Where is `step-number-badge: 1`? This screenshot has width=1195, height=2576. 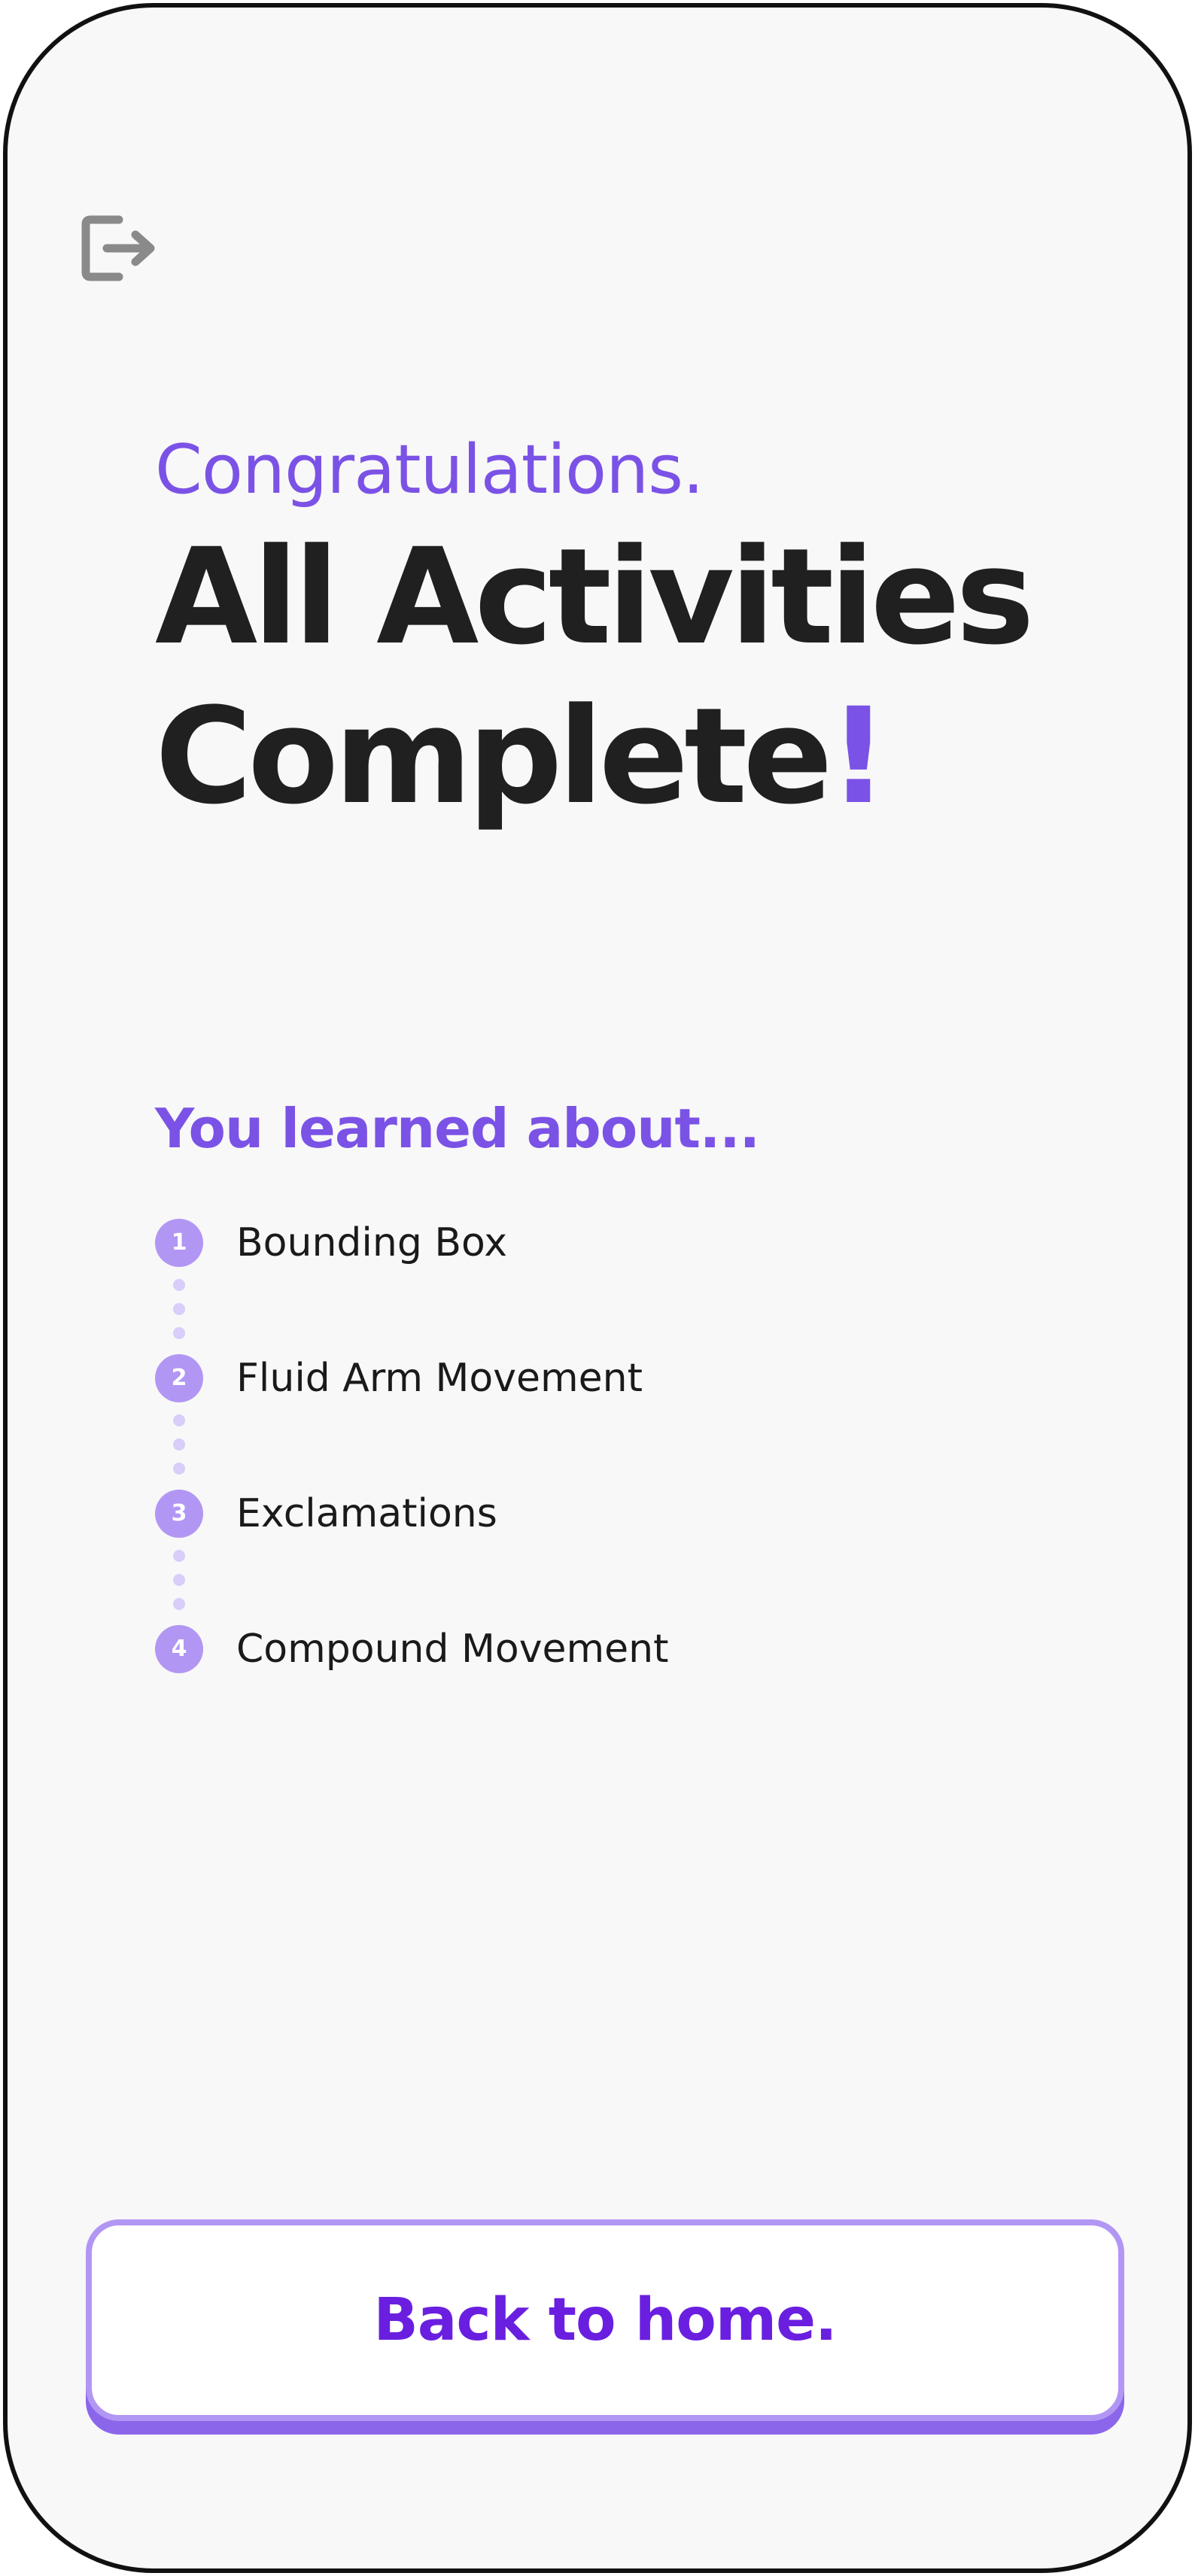
step-number-badge: 1 is located at coordinates (179, 1243).